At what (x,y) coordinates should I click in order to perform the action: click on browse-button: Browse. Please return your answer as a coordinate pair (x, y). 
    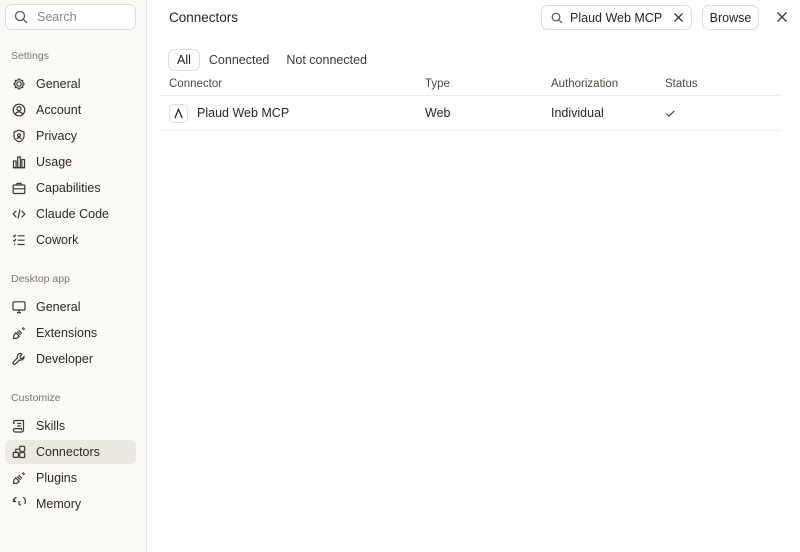
    Looking at the image, I should click on (730, 17).